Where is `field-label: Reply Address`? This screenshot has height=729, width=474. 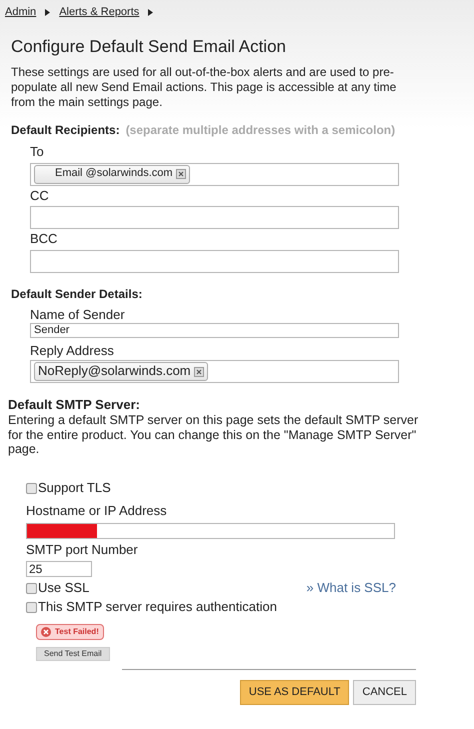 field-label: Reply Address is located at coordinates (72, 350).